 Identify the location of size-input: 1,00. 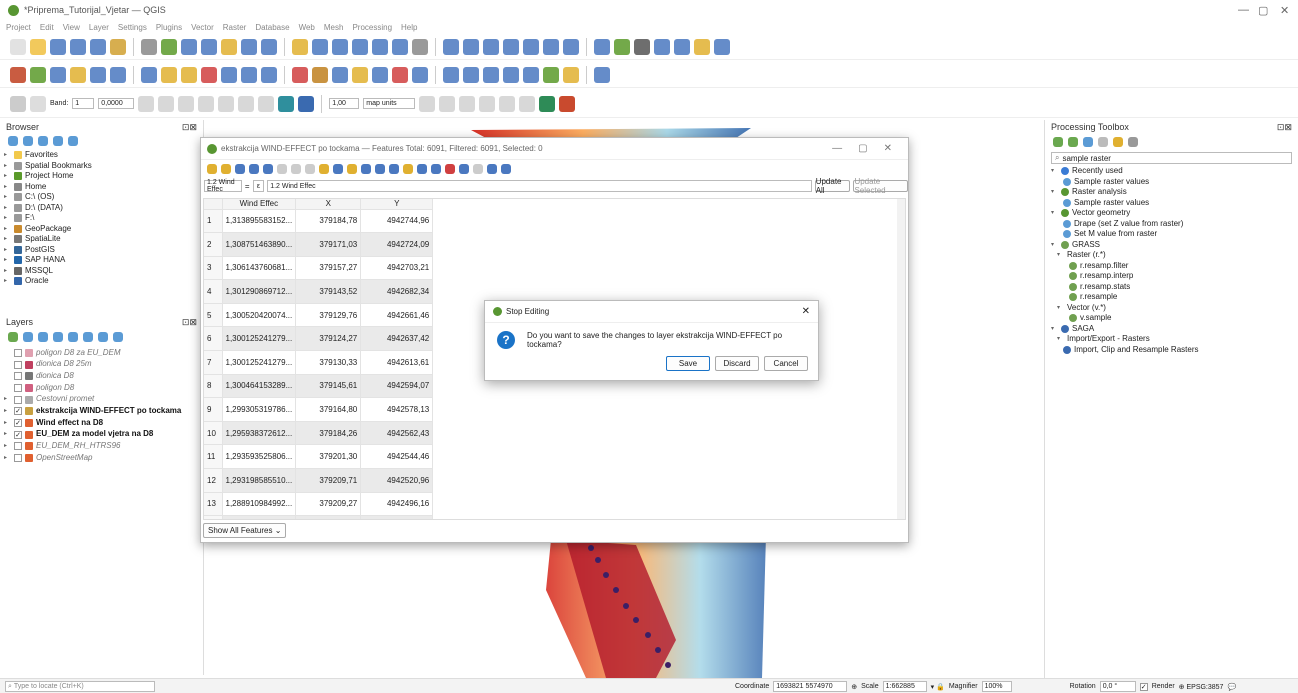
(344, 103).